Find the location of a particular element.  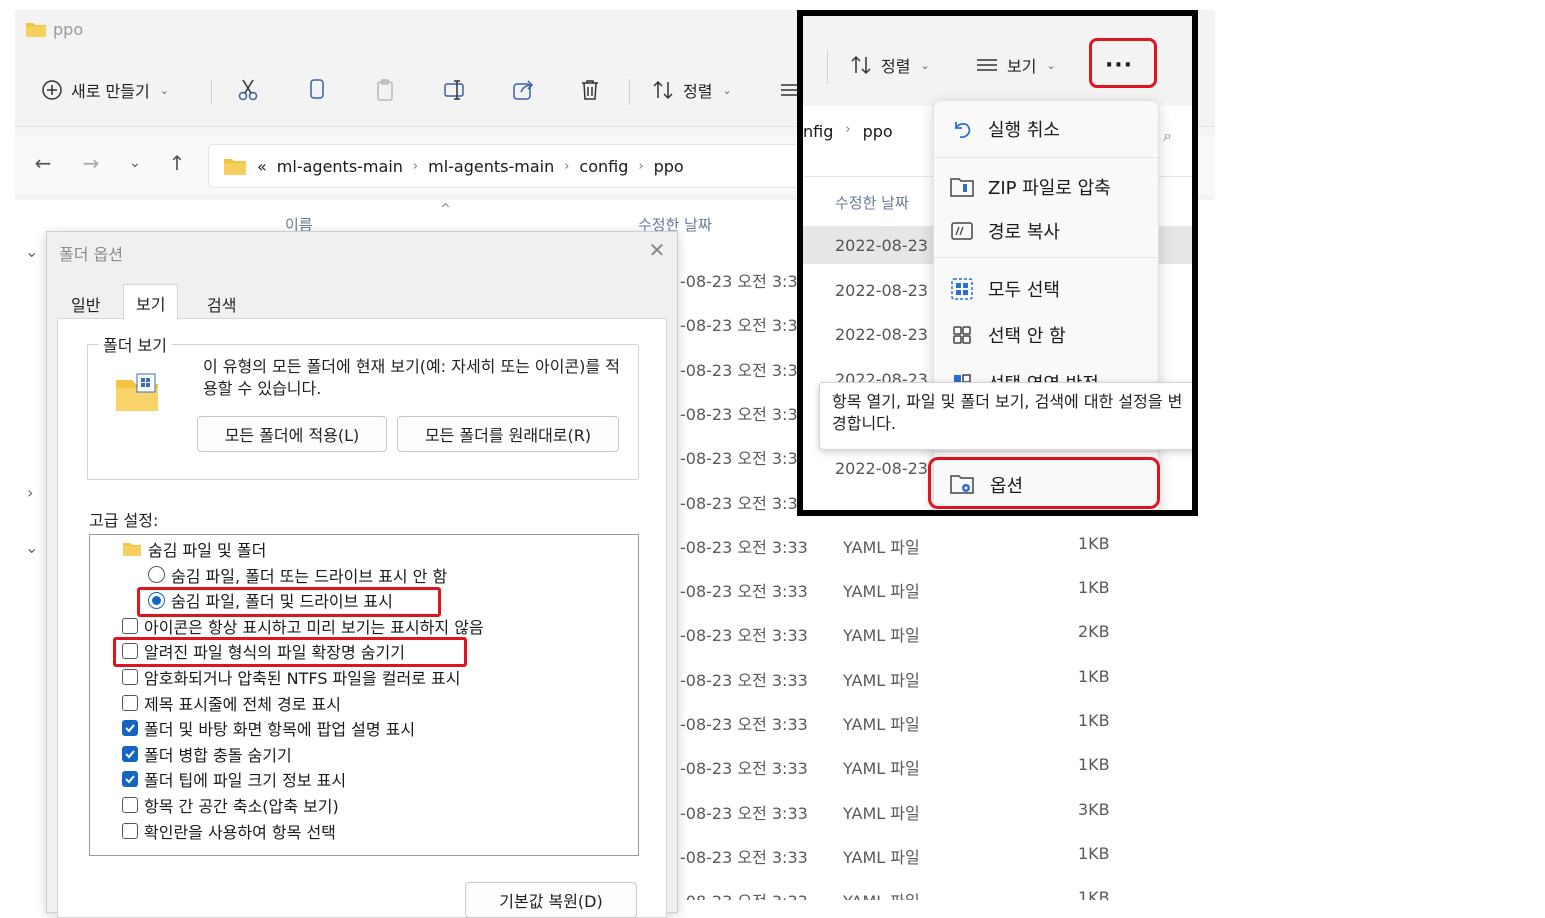

row-size: 3KB is located at coordinates (1094, 809).